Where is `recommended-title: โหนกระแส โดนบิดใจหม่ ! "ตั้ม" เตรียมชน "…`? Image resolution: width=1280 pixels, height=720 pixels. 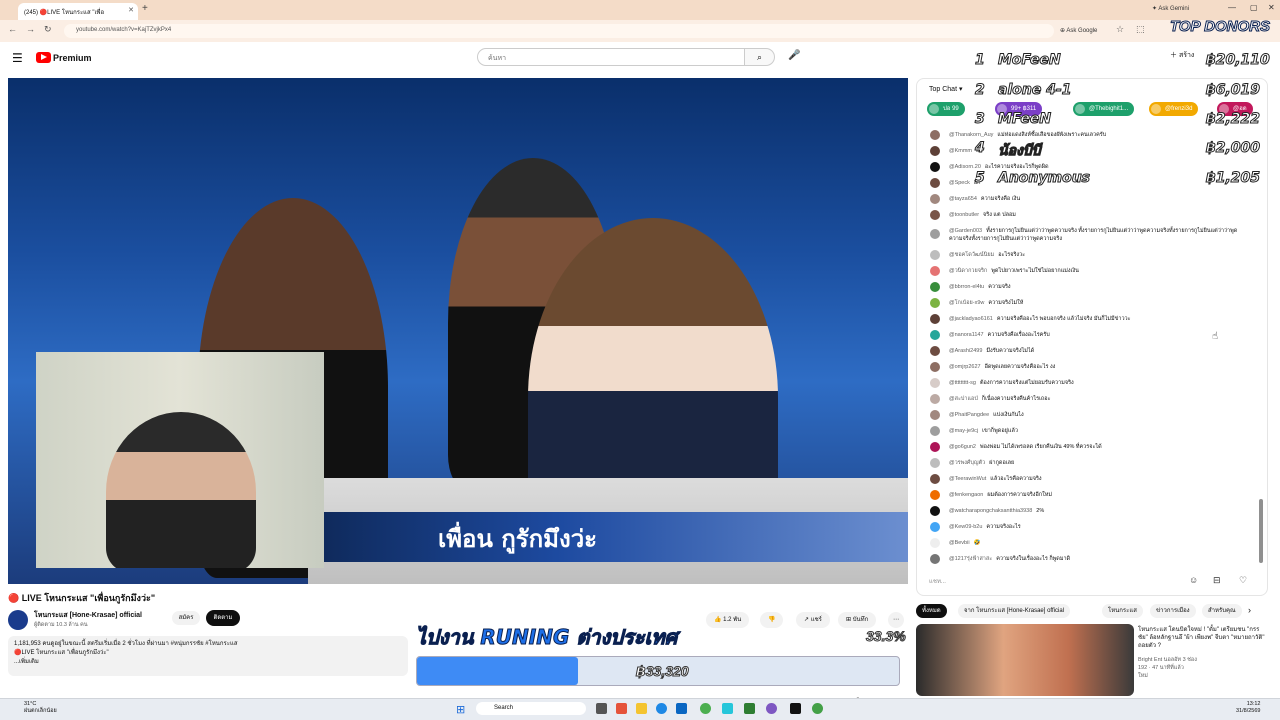 recommended-title: โหนกระแส โดนบิดใจหม่ ! "ตั้ม" เตรียมชน "… is located at coordinates (1203, 638).